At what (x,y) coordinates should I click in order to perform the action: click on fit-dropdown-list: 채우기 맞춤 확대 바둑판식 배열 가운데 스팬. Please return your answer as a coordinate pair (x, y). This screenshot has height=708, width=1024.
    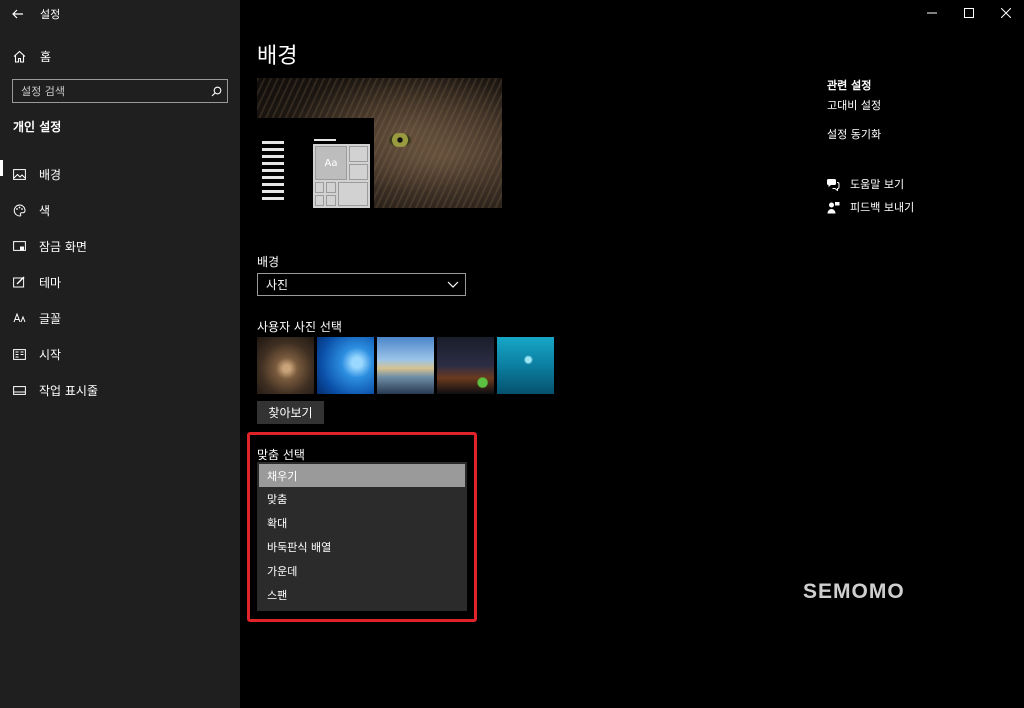
    Looking at the image, I should click on (362, 536).